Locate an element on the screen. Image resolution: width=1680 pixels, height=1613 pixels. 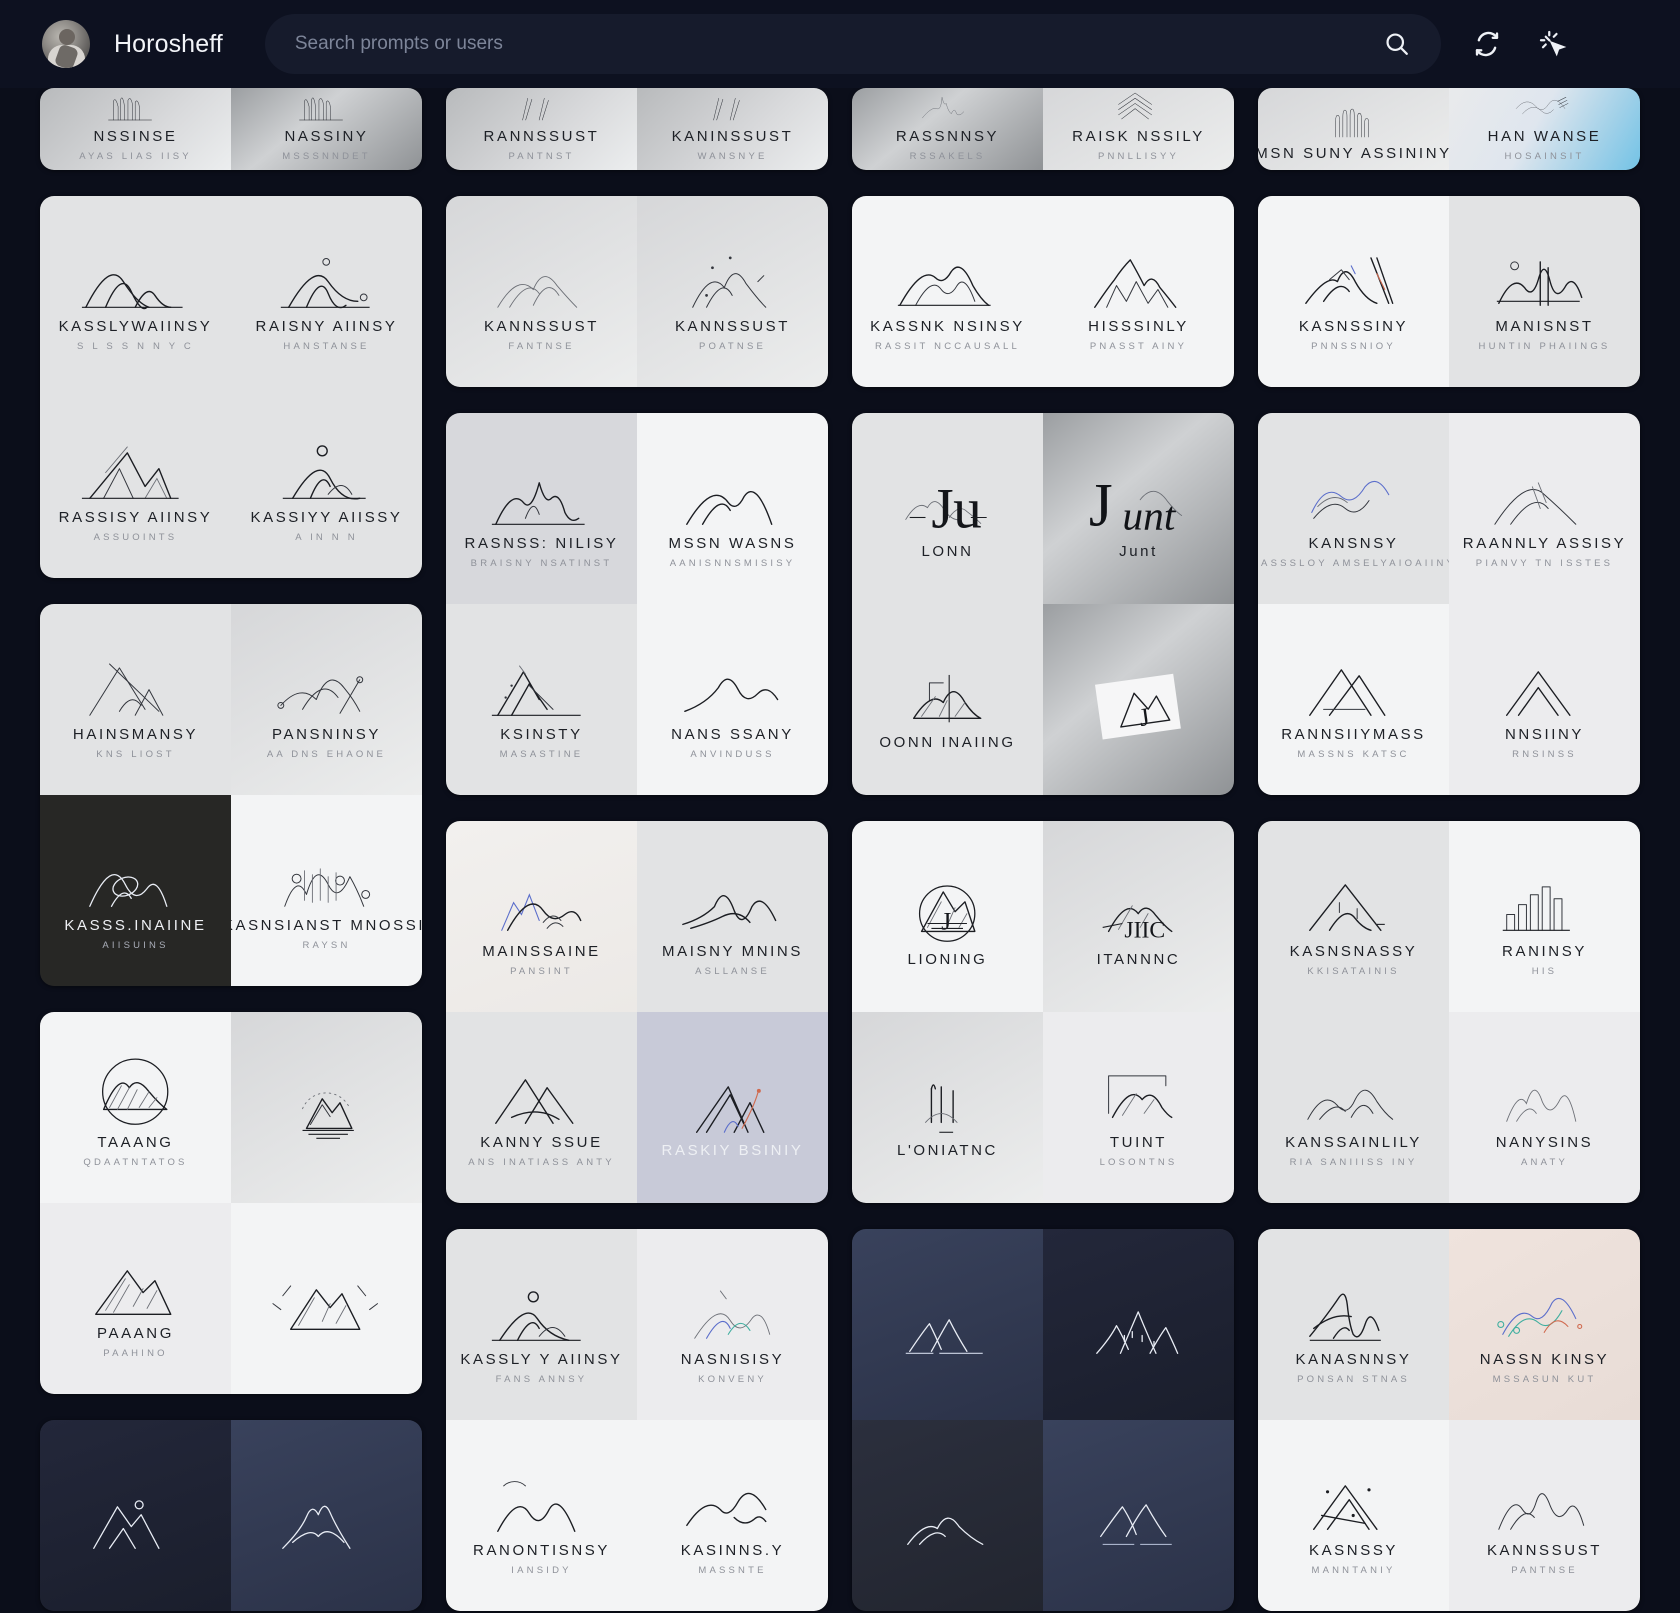
logo-image-tile: TUINT LOSONTNS is located at coordinates (1138, 1107).